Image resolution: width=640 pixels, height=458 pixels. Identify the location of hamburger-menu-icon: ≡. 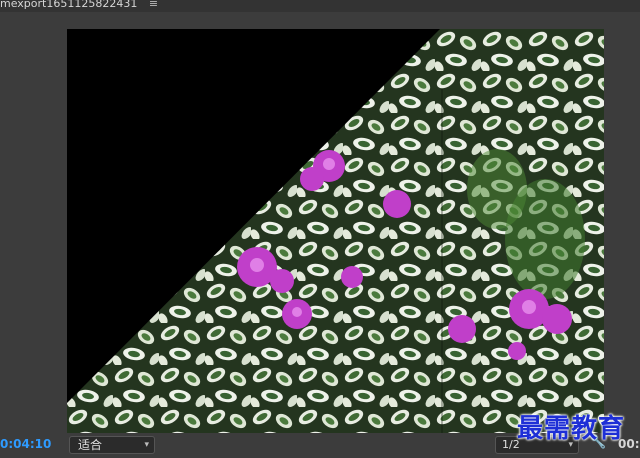
(153, 5).